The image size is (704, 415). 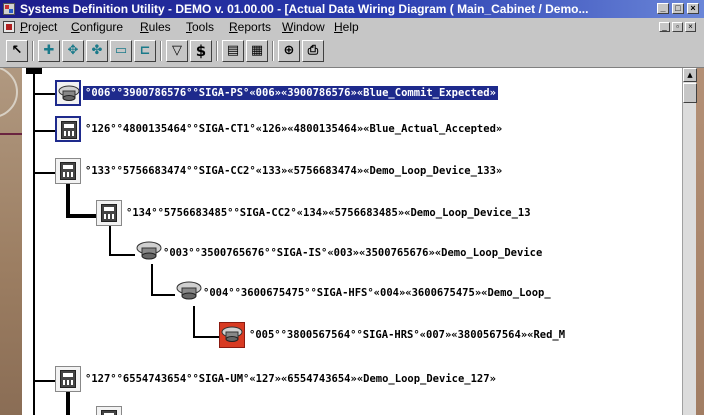 I want to click on child-close-button: ×, so click(x=690, y=27).